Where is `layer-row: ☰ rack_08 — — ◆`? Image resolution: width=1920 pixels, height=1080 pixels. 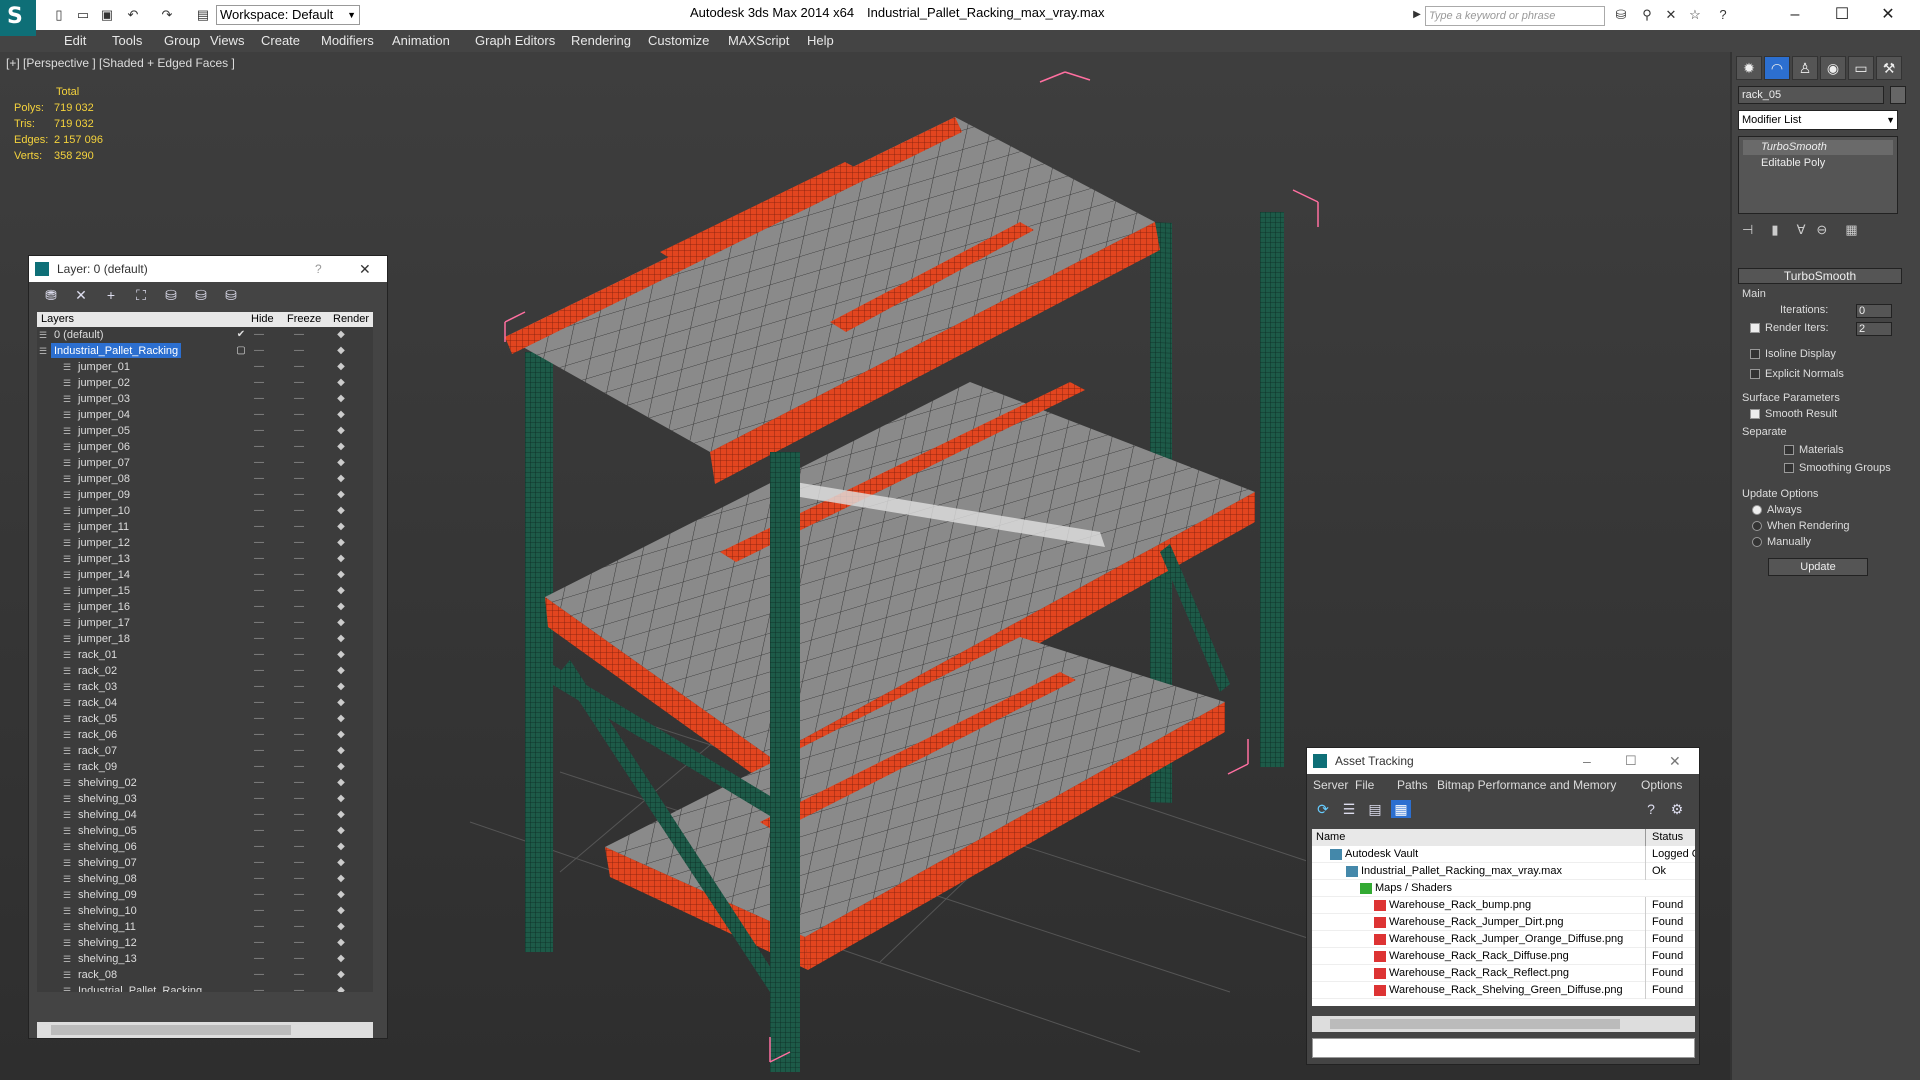 layer-row: ☰ rack_08 — — ◆ is located at coordinates (205, 975).